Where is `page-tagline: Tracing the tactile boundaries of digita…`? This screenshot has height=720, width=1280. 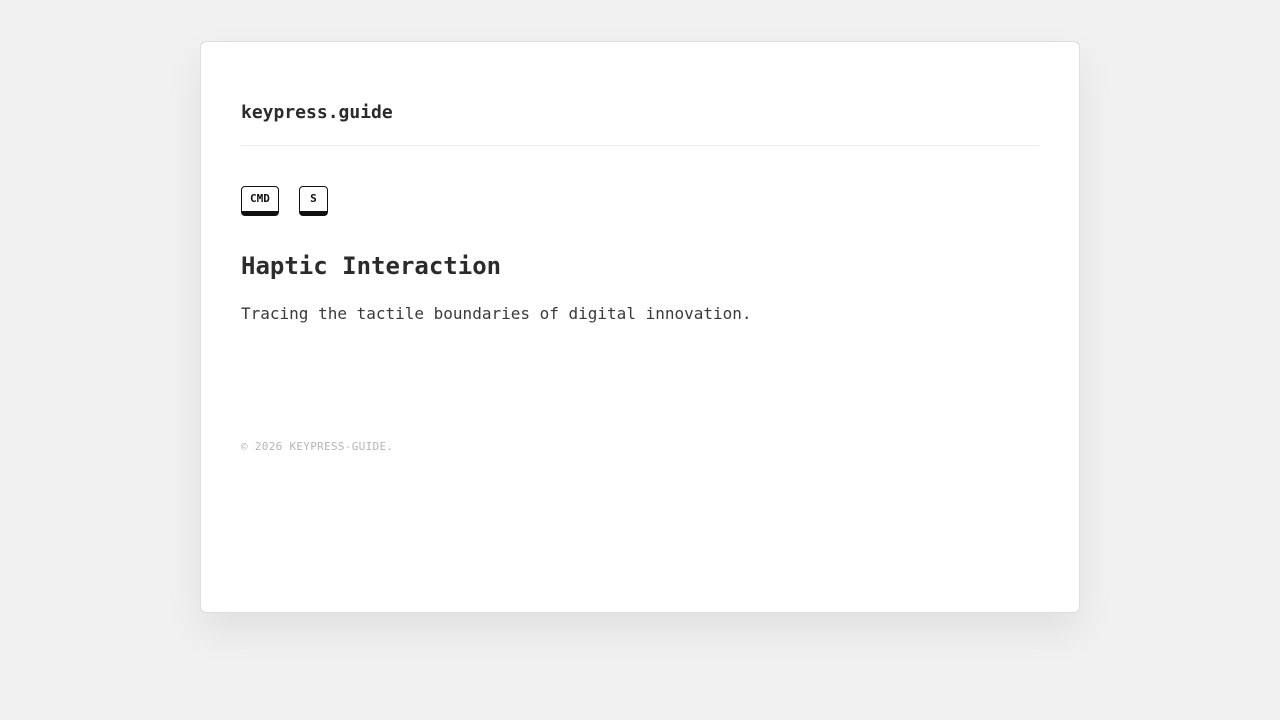 page-tagline: Tracing the tactile boundaries of digita… is located at coordinates (496, 313).